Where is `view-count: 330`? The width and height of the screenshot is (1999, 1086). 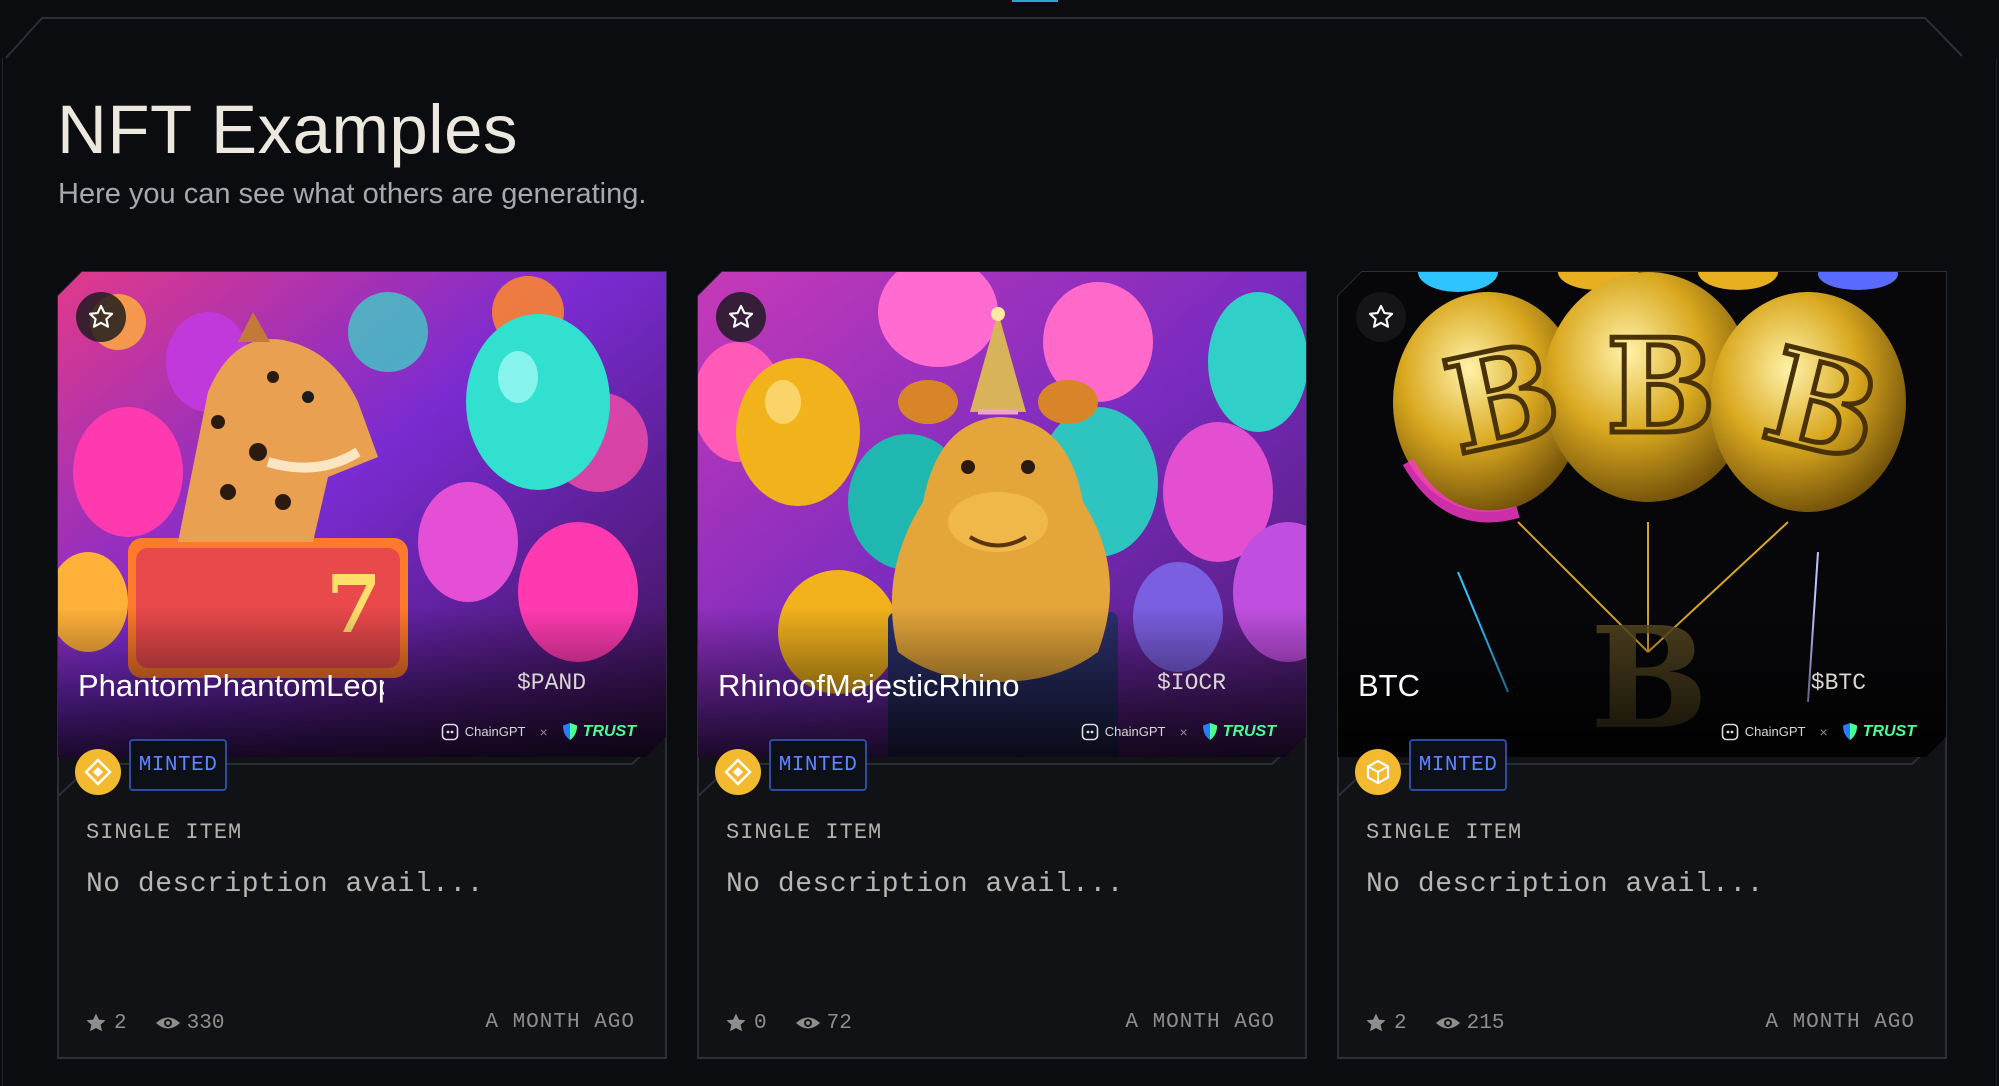
view-count: 330 is located at coordinates (189, 1023).